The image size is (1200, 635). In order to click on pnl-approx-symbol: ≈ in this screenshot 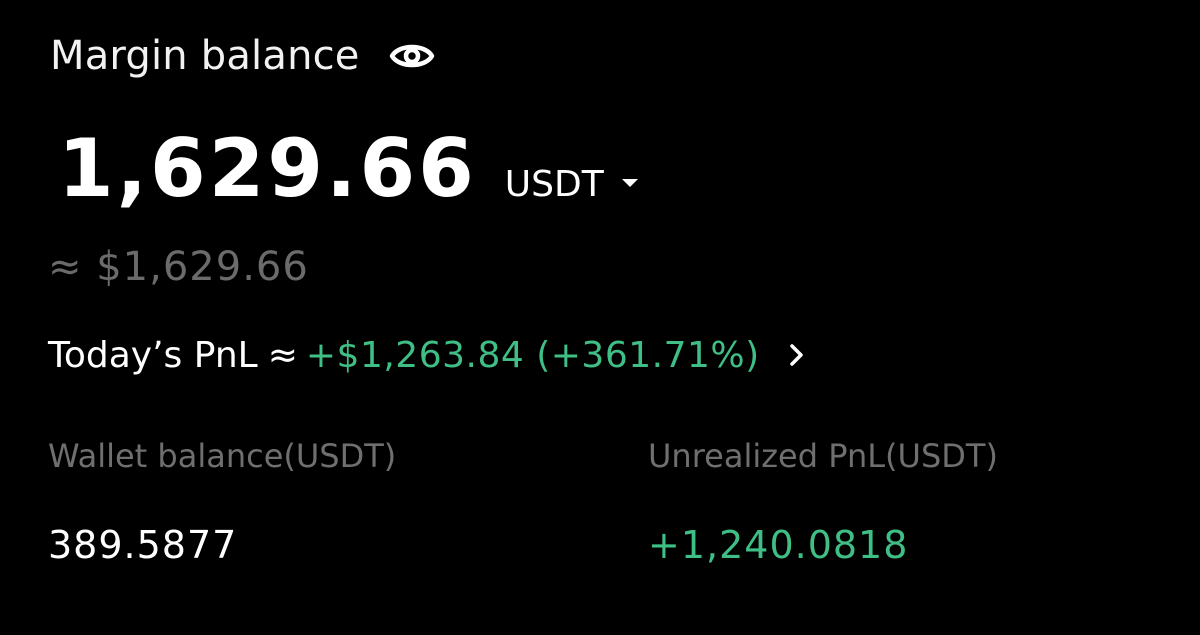, I will do `click(282, 355)`.